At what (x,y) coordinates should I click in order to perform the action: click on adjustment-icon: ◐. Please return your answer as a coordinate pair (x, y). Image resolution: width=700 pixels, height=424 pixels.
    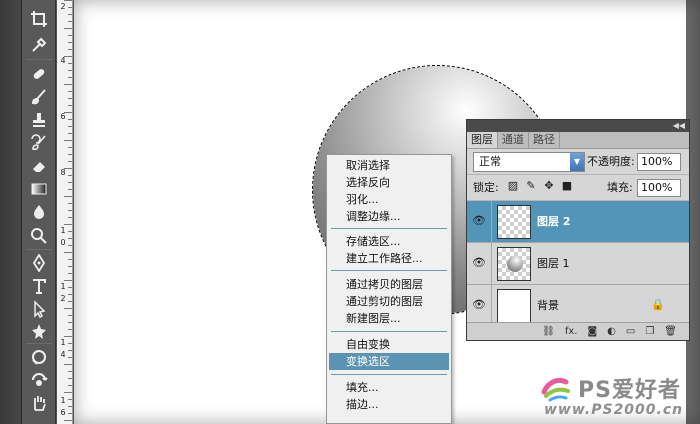
    Looking at the image, I should click on (611, 331).